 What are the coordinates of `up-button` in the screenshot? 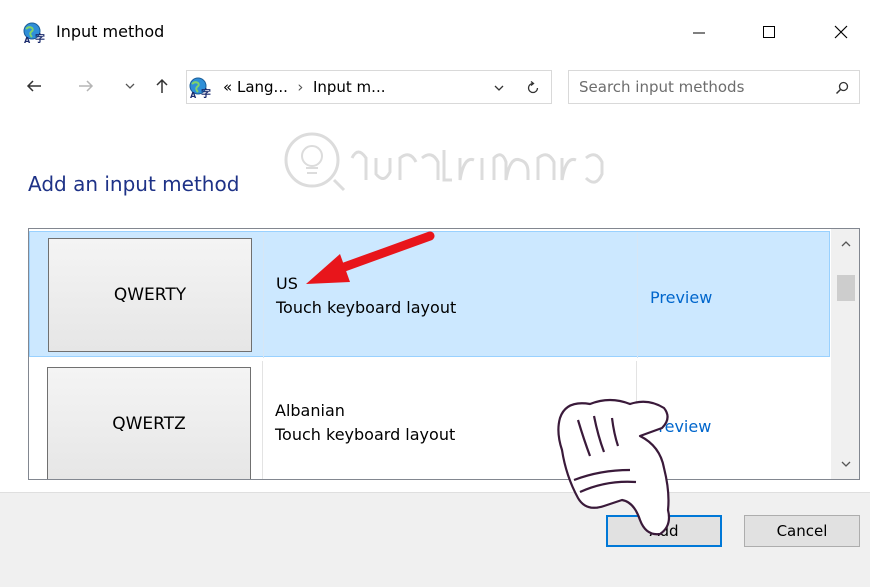 It's located at (162, 86).